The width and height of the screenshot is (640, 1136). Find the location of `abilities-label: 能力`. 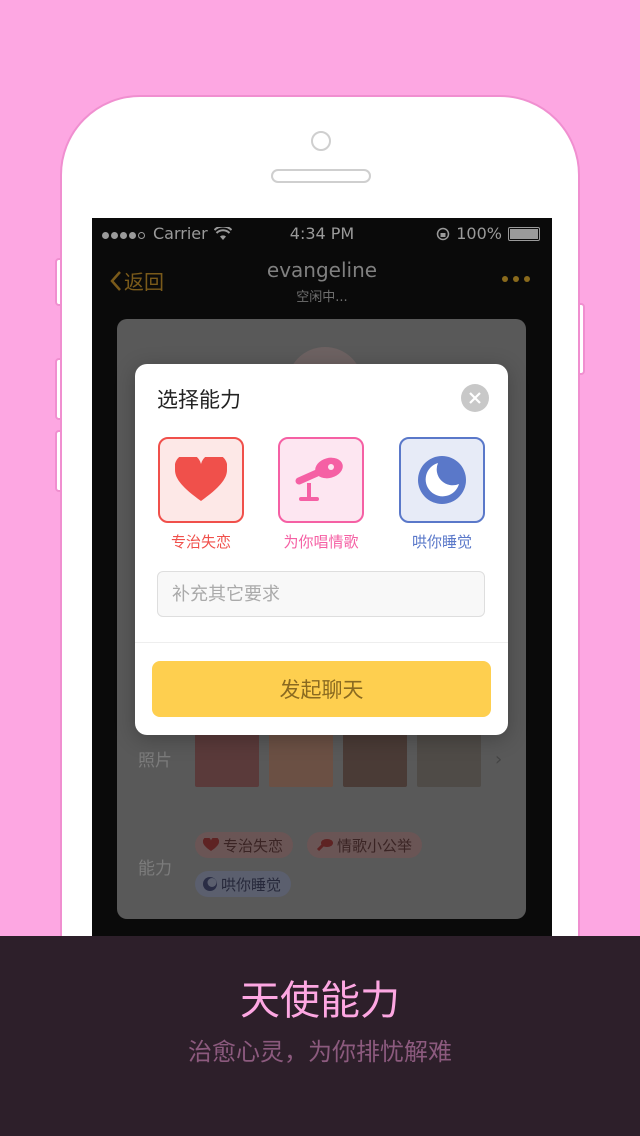

abilities-label: 能力 is located at coordinates (155, 869).